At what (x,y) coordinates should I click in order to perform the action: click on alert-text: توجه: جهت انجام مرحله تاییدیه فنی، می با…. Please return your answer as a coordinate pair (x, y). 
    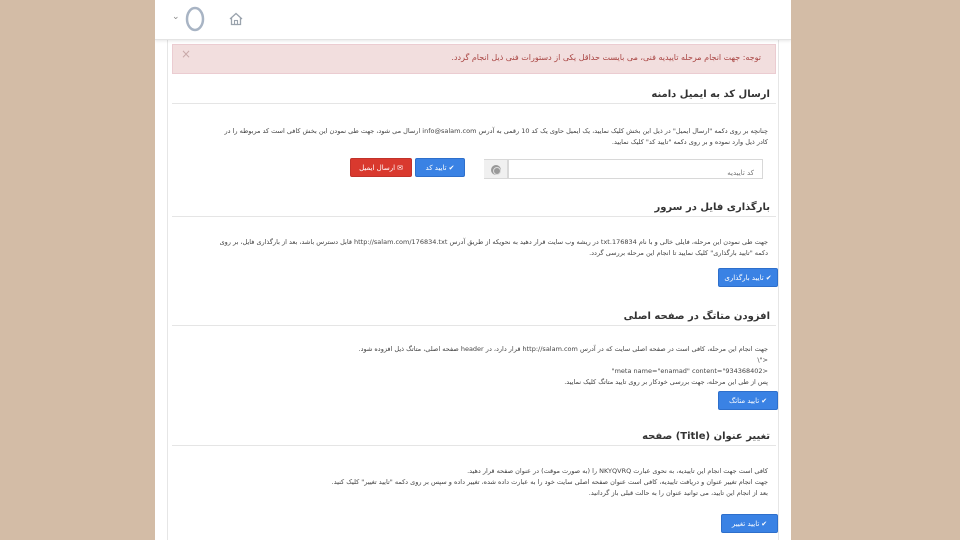
    Looking at the image, I should click on (606, 57).